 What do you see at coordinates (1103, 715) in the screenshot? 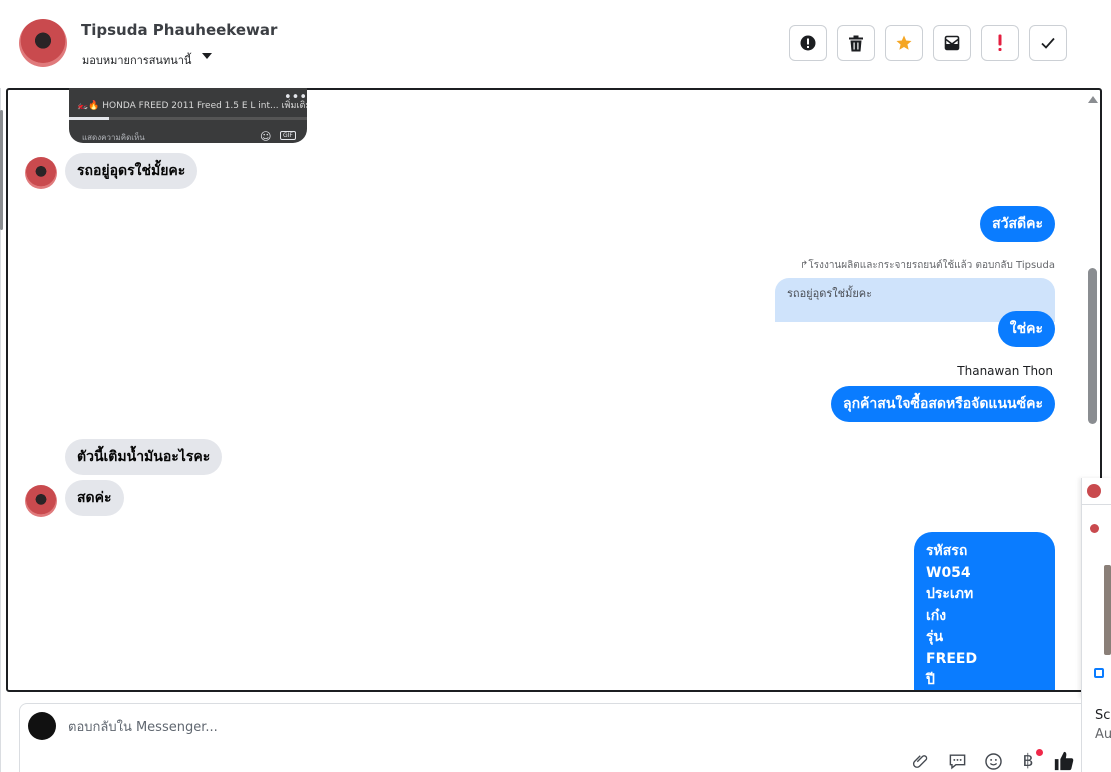
I see `side-card-title: Scr` at bounding box center [1103, 715].